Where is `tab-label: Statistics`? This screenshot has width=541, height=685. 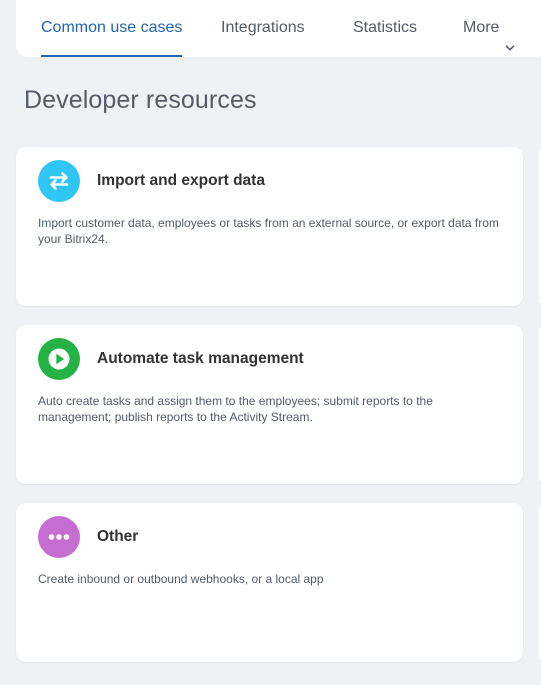 tab-label: Statistics is located at coordinates (385, 27).